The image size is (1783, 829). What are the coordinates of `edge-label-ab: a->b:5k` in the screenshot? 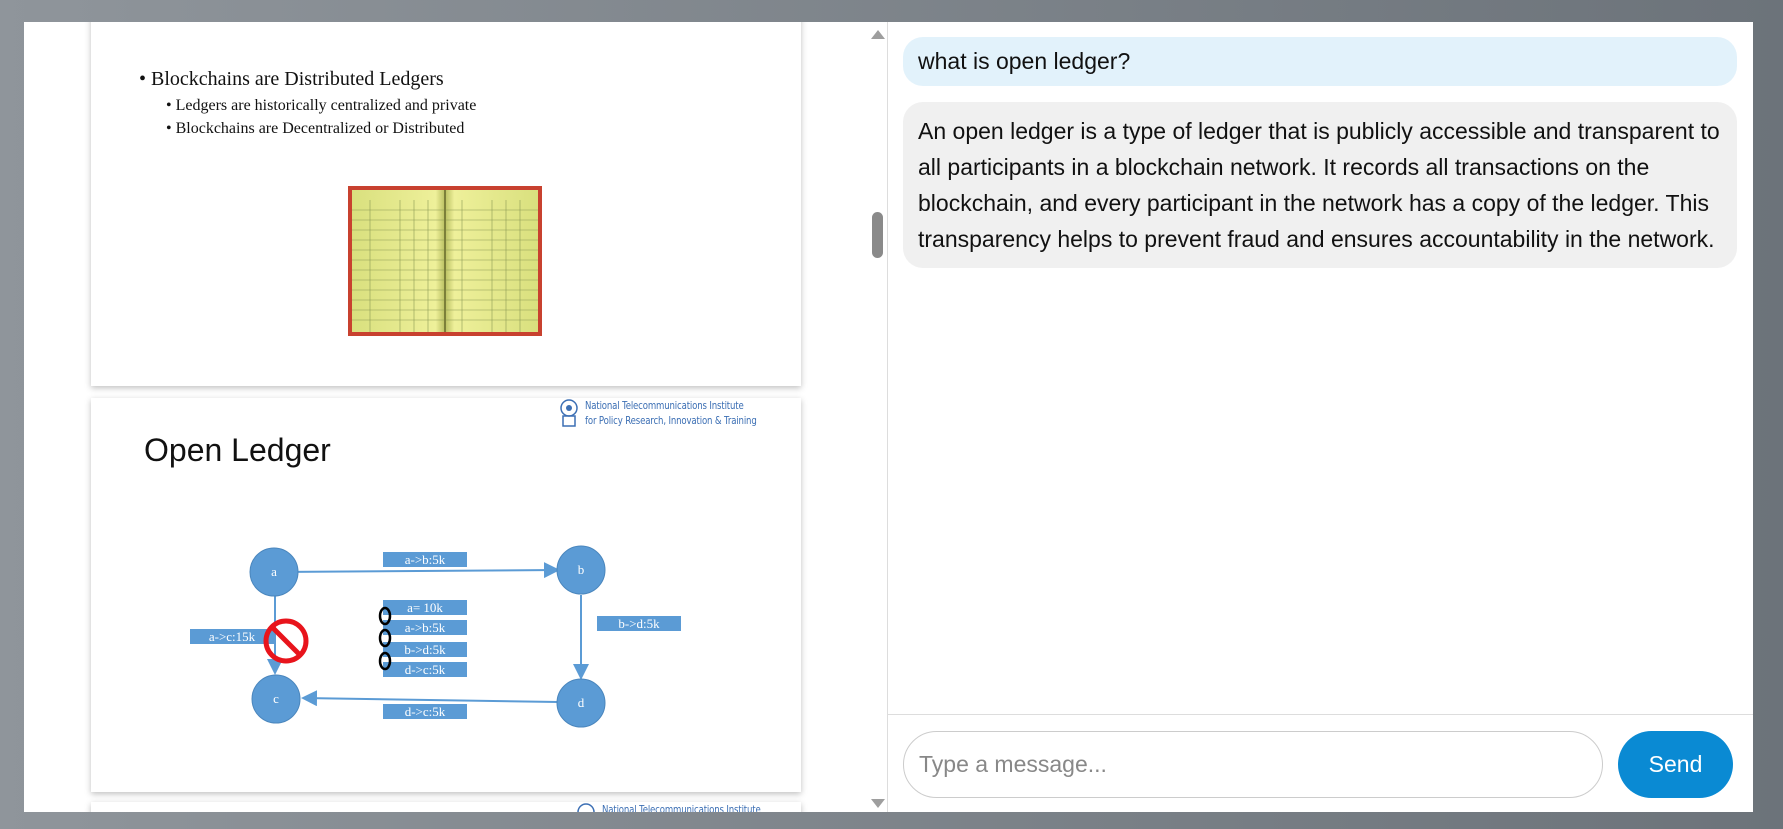 It's located at (425, 559).